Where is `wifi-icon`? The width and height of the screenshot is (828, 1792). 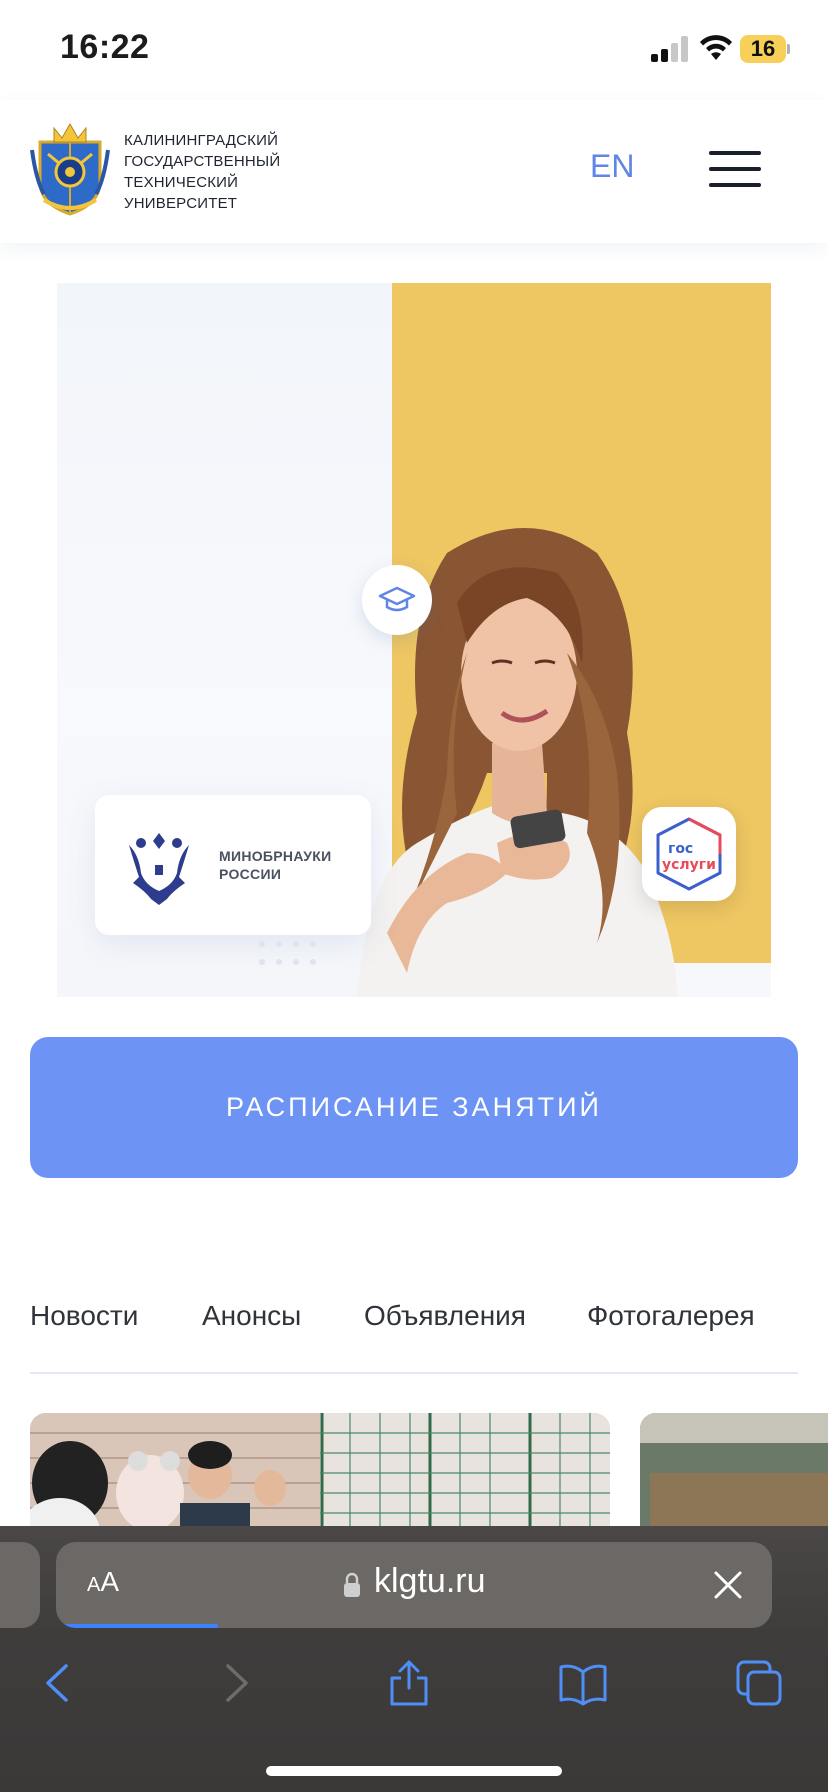
wifi-icon is located at coordinates (716, 47).